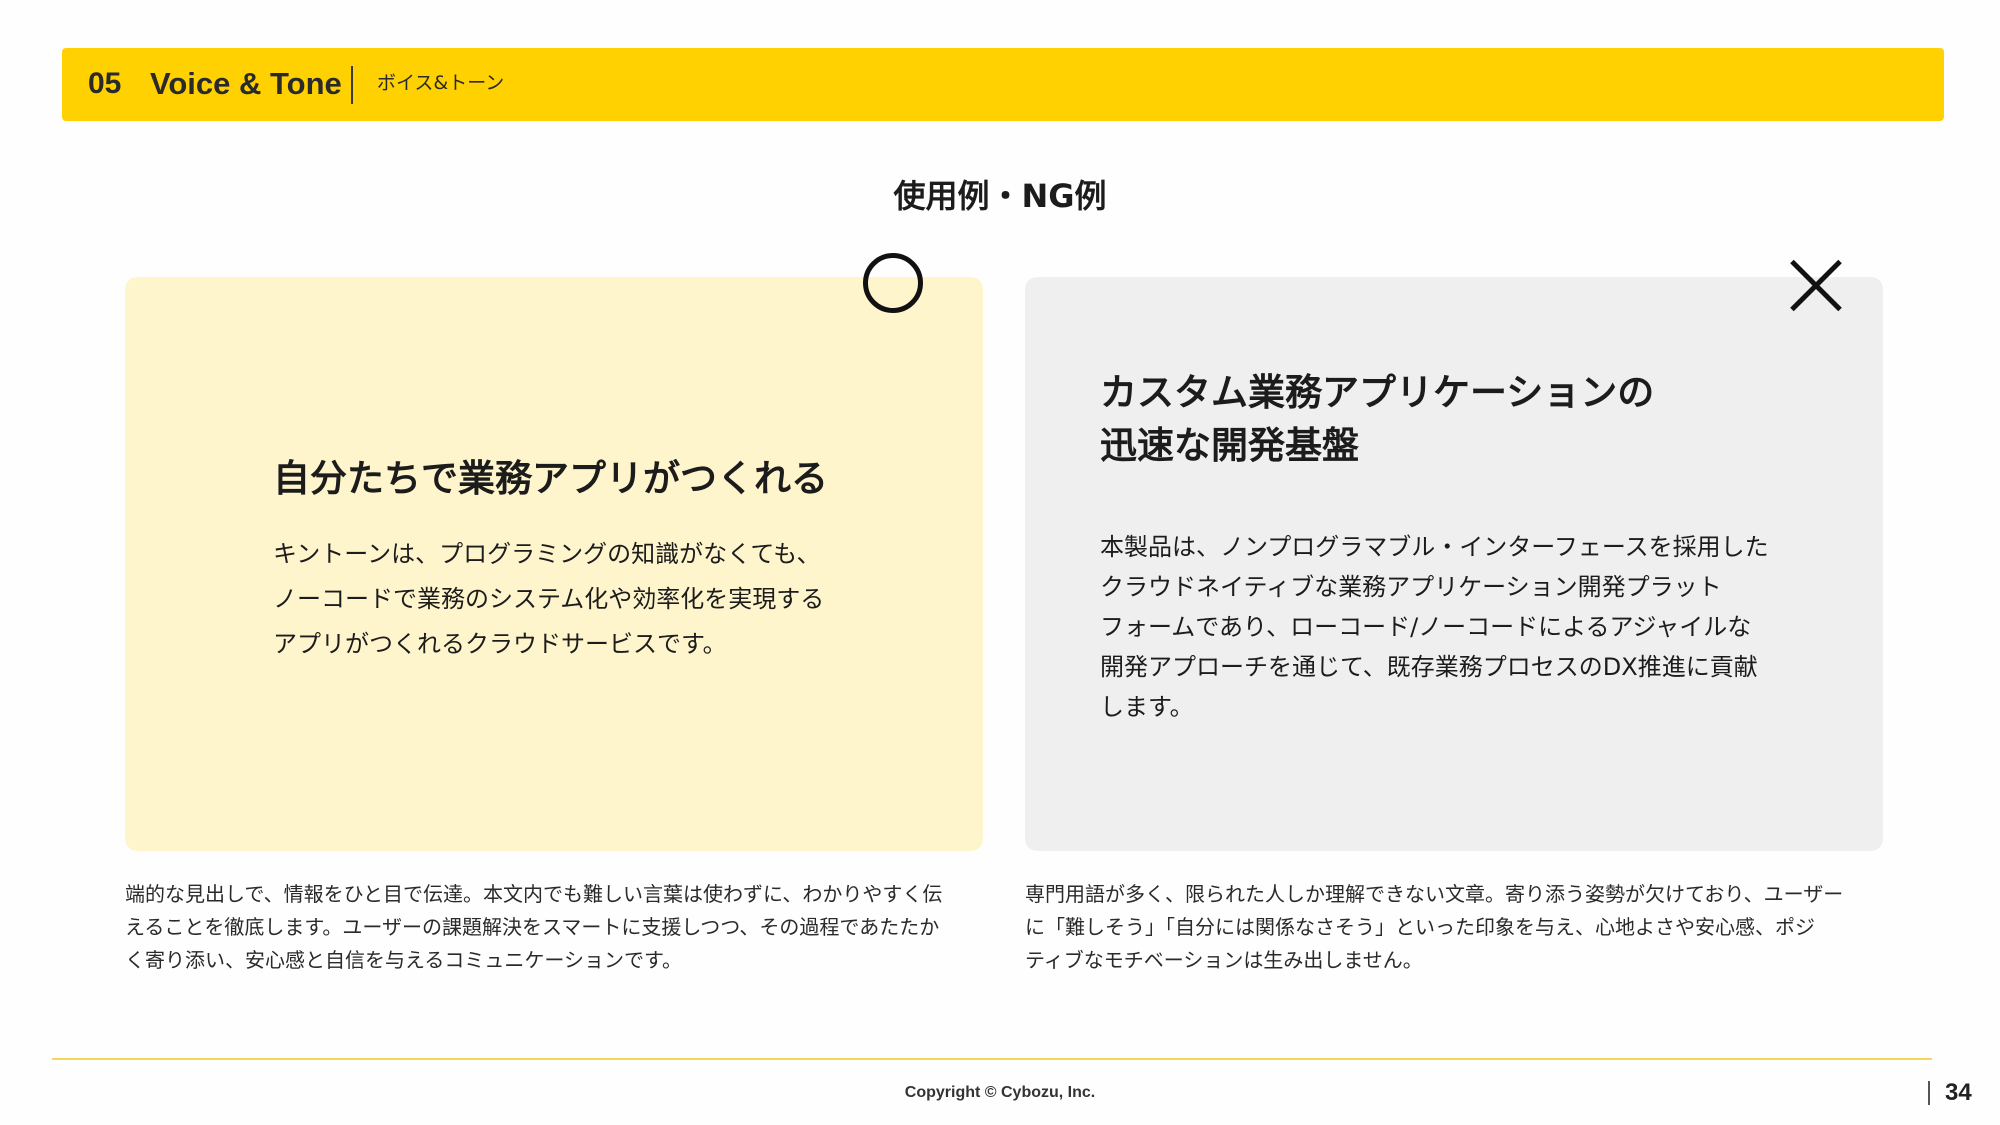  Describe the element at coordinates (1434, 547) in the screenshot. I see `bad-body-line: 本製品は、ノンプログラマブル・インターフェースを採用した` at that location.